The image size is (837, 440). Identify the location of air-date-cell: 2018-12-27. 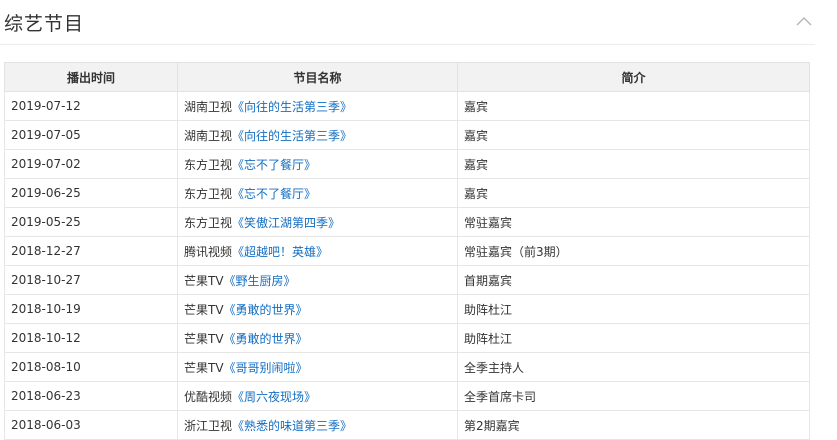
(91, 251).